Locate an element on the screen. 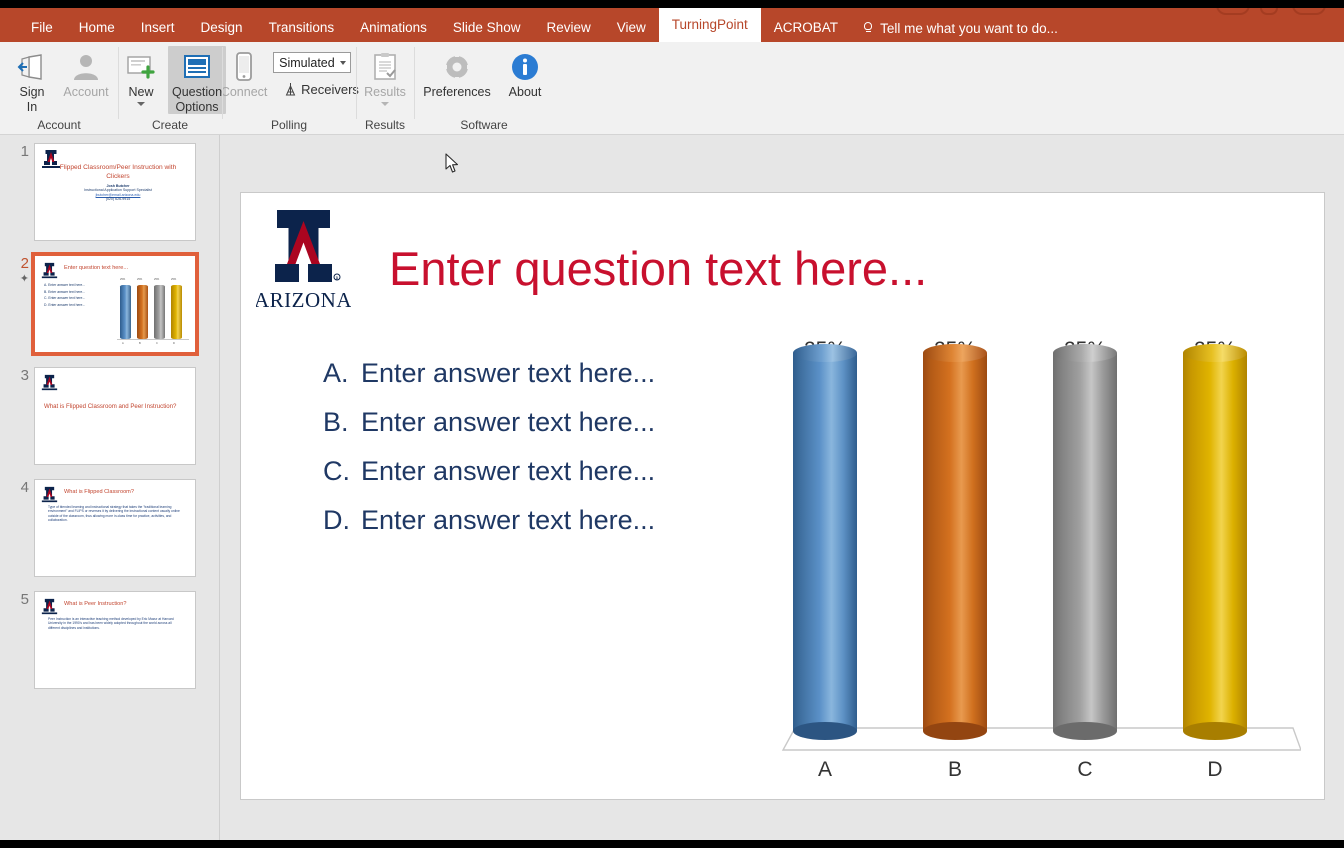  group-label-polling: Polling is located at coordinates (289, 125).